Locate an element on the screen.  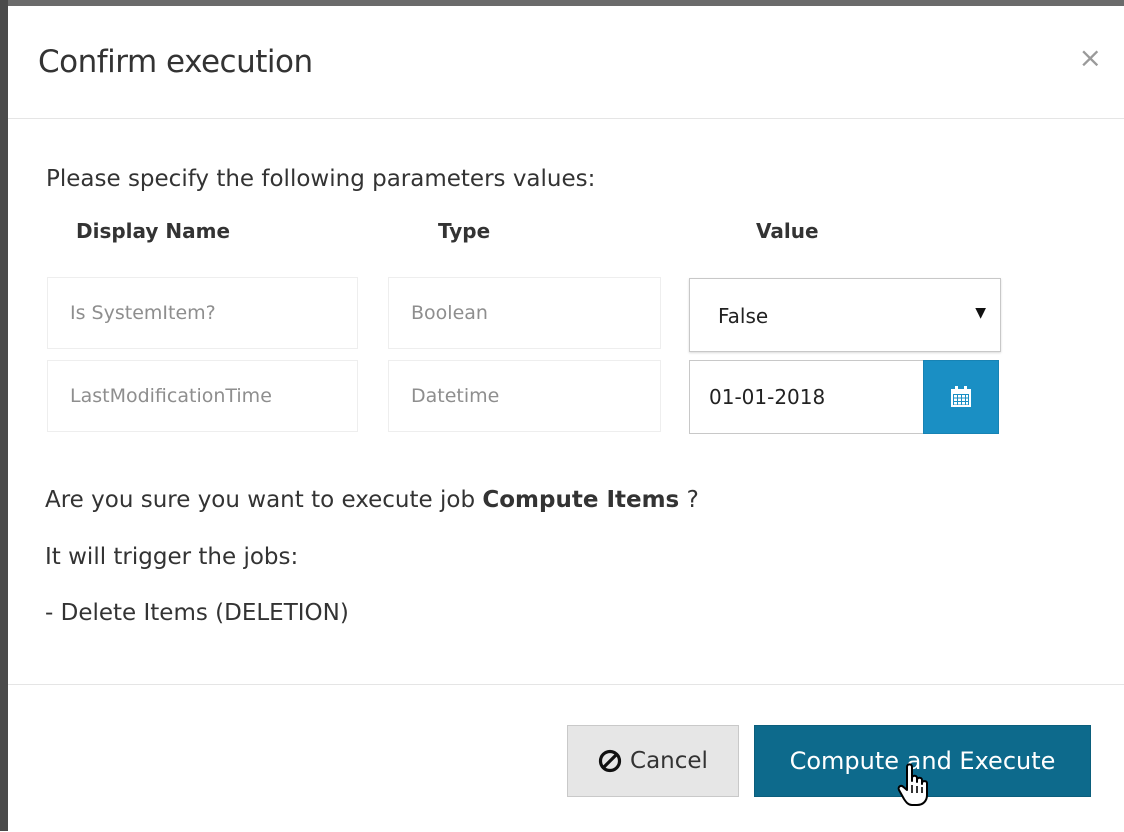
parameter-type-field: Boolean is located at coordinates (524, 313).